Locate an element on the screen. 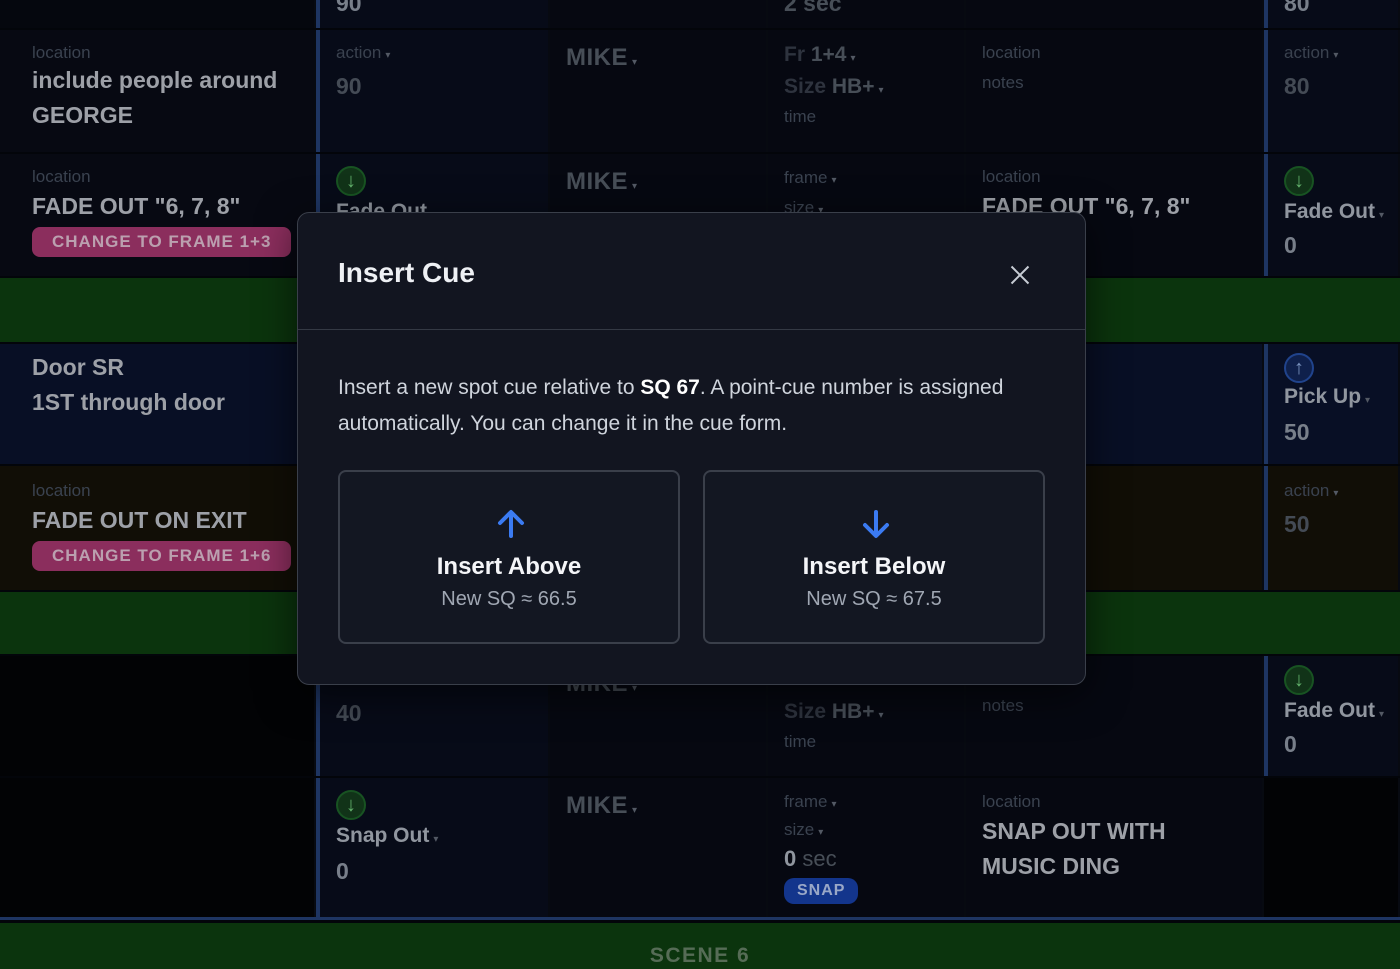  dialog-header: Insert Cue is located at coordinates (691, 271).